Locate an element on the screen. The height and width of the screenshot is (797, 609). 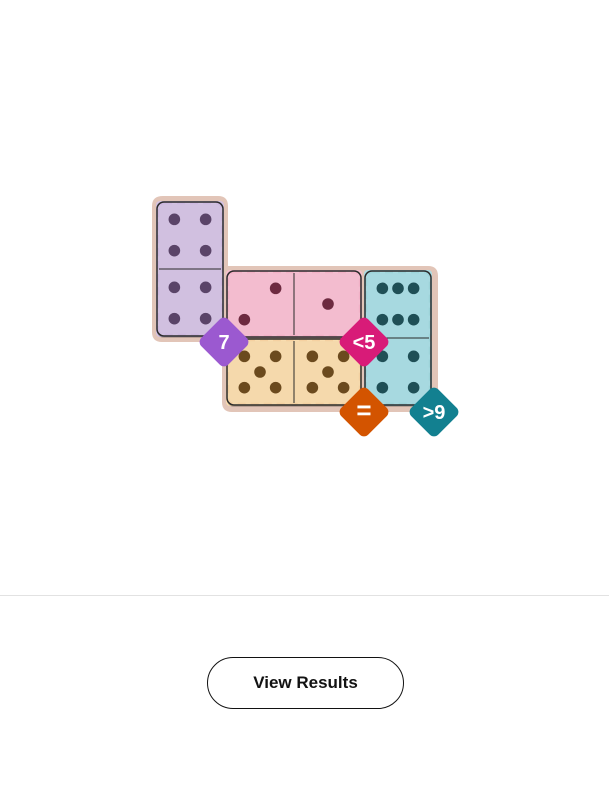
view-results-button: View Results is located at coordinates (305, 683).